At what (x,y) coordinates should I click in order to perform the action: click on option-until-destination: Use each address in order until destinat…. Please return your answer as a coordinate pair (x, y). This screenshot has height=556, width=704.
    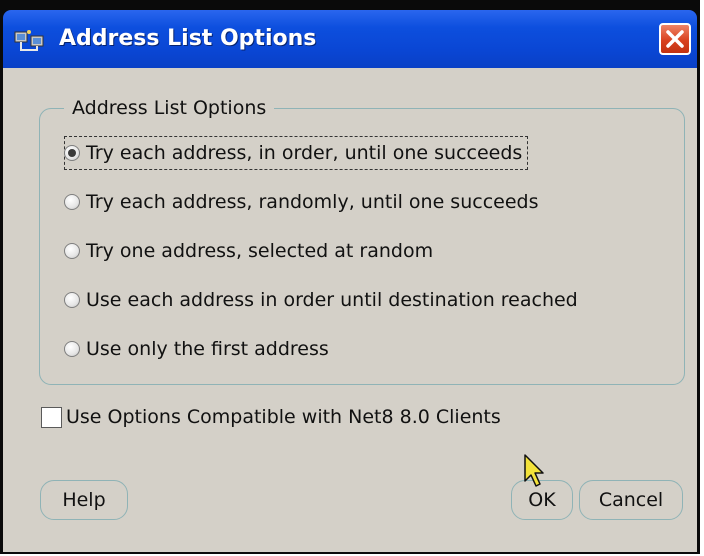
    Looking at the image, I should click on (321, 300).